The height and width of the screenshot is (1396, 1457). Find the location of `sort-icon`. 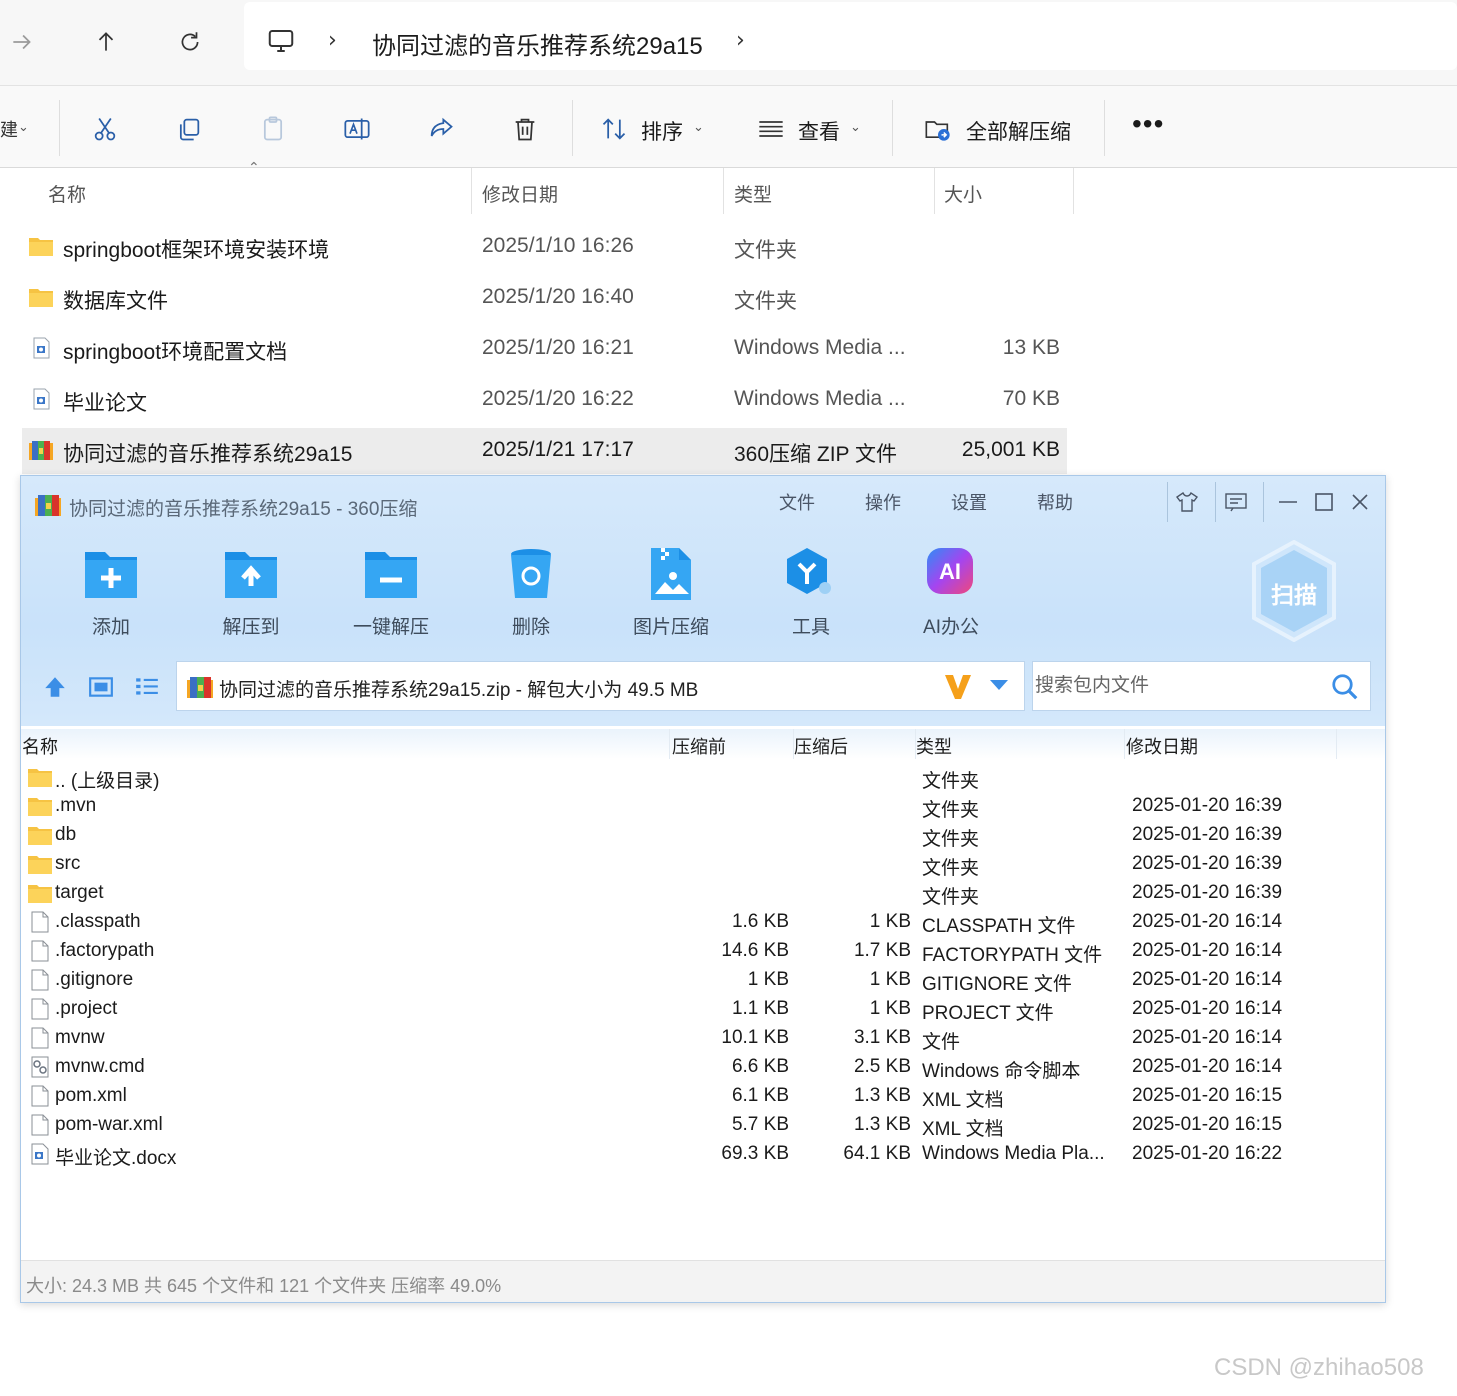

sort-icon is located at coordinates (614, 129).